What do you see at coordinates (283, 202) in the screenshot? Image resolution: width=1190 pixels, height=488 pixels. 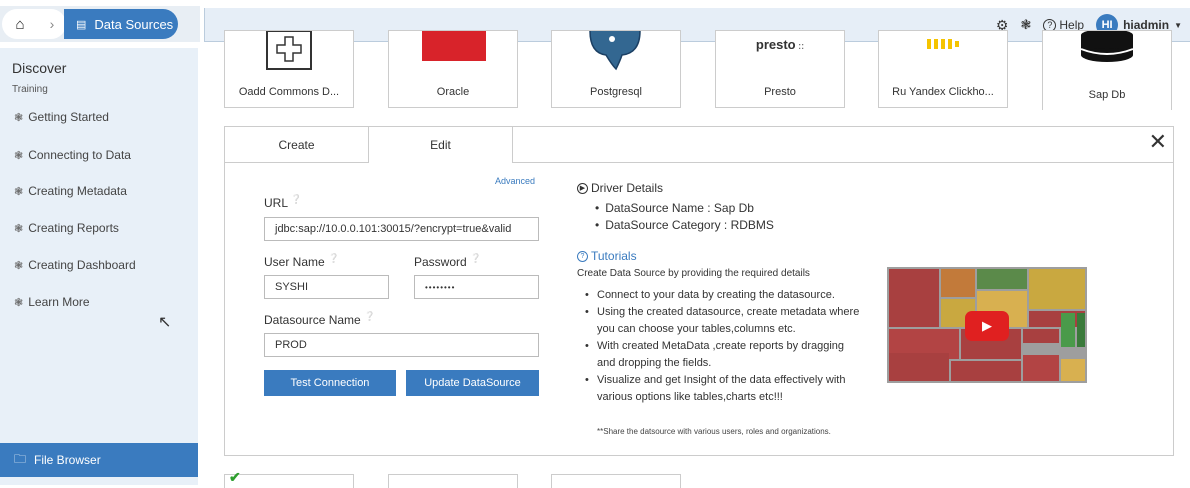 I see `url-label: URL ❔` at bounding box center [283, 202].